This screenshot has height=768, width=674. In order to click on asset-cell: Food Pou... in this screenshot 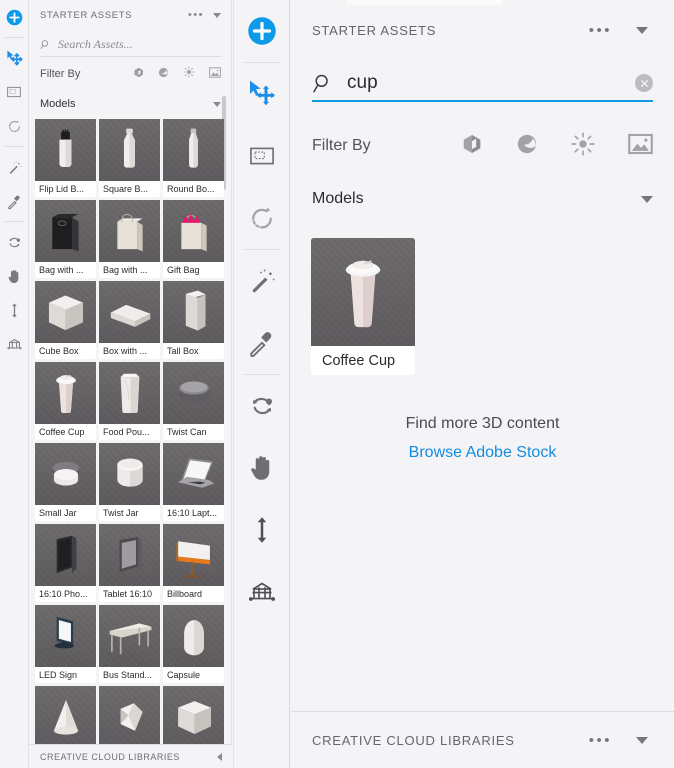, I will do `click(129, 401)`.